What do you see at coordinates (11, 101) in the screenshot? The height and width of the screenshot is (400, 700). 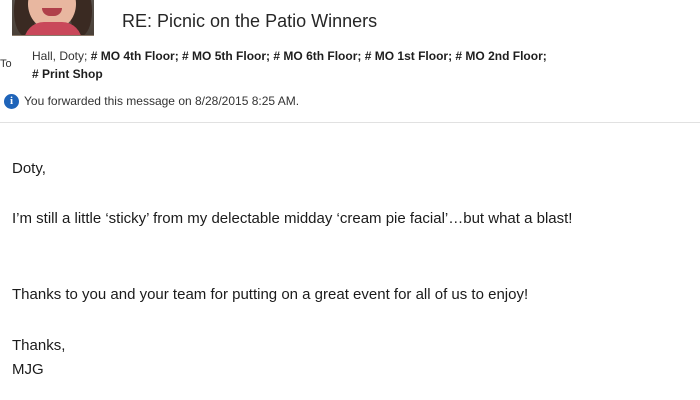 I see `info-icon: i` at bounding box center [11, 101].